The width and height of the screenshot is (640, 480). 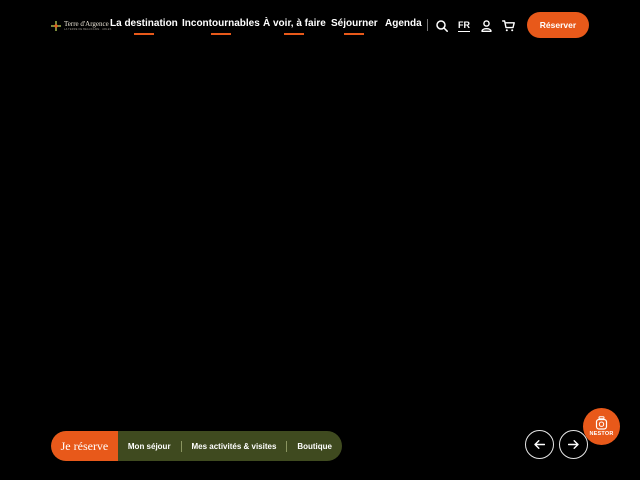 I want to click on nav-item-la-destination: La destination, so click(x=144, y=26).